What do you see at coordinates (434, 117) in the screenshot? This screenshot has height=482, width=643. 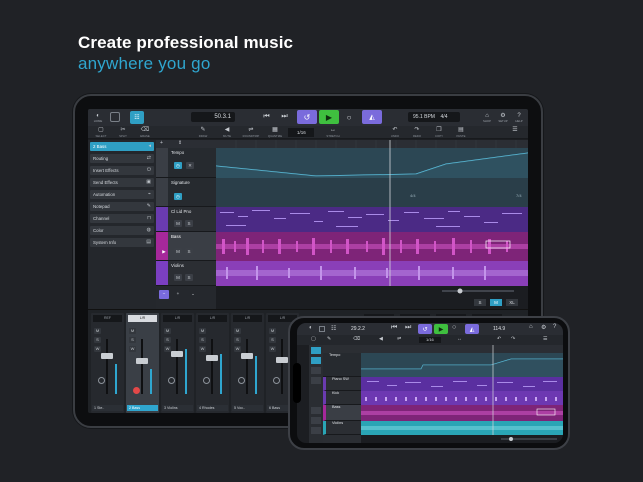 I see `tempo-display: 95.1 BPM 4/4` at bounding box center [434, 117].